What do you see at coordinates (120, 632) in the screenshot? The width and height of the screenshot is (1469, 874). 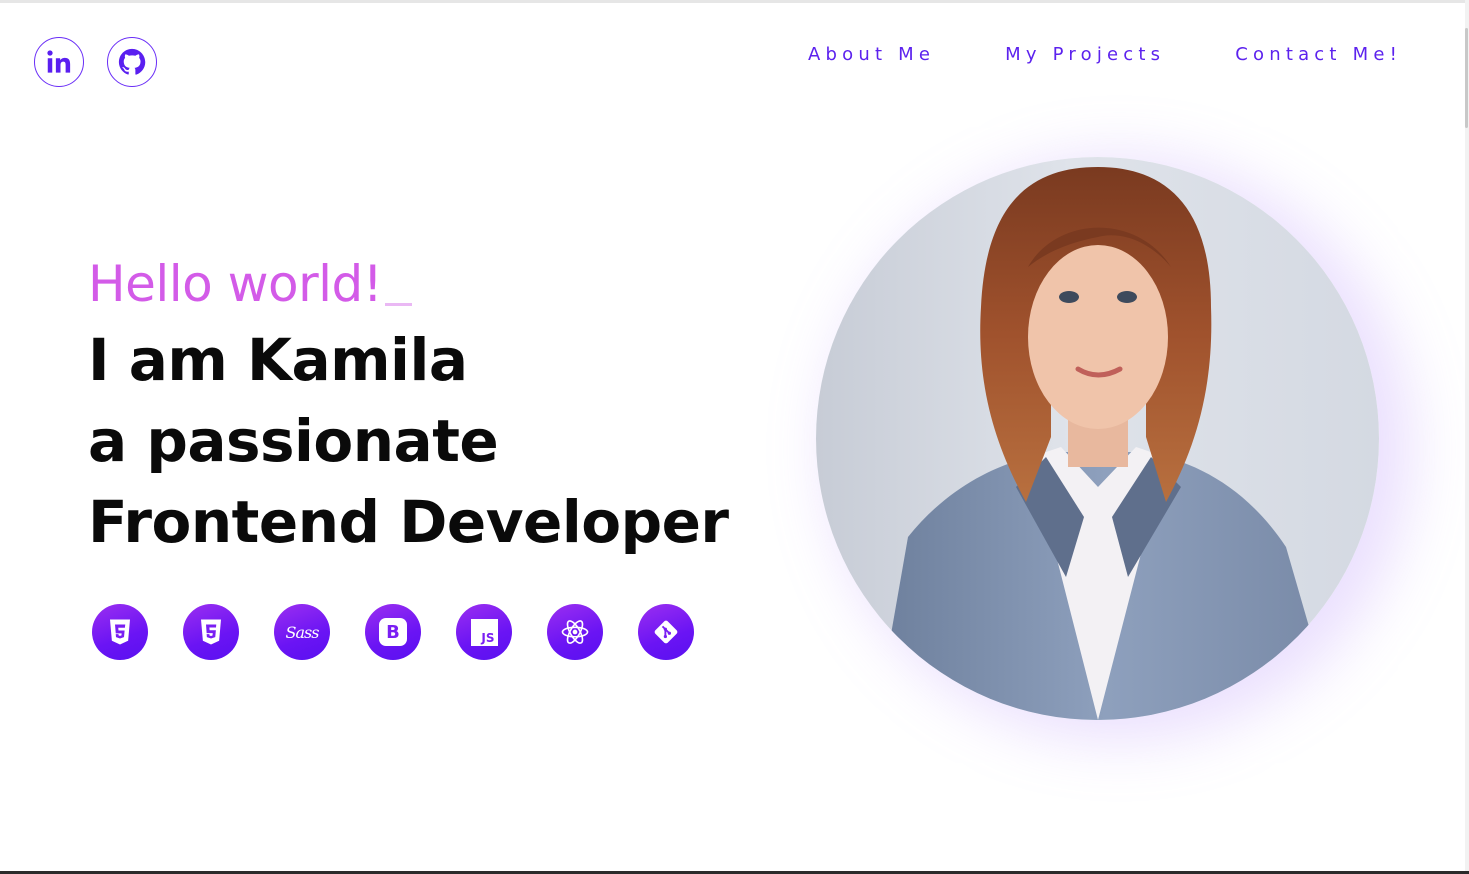 I see `html5-icon` at bounding box center [120, 632].